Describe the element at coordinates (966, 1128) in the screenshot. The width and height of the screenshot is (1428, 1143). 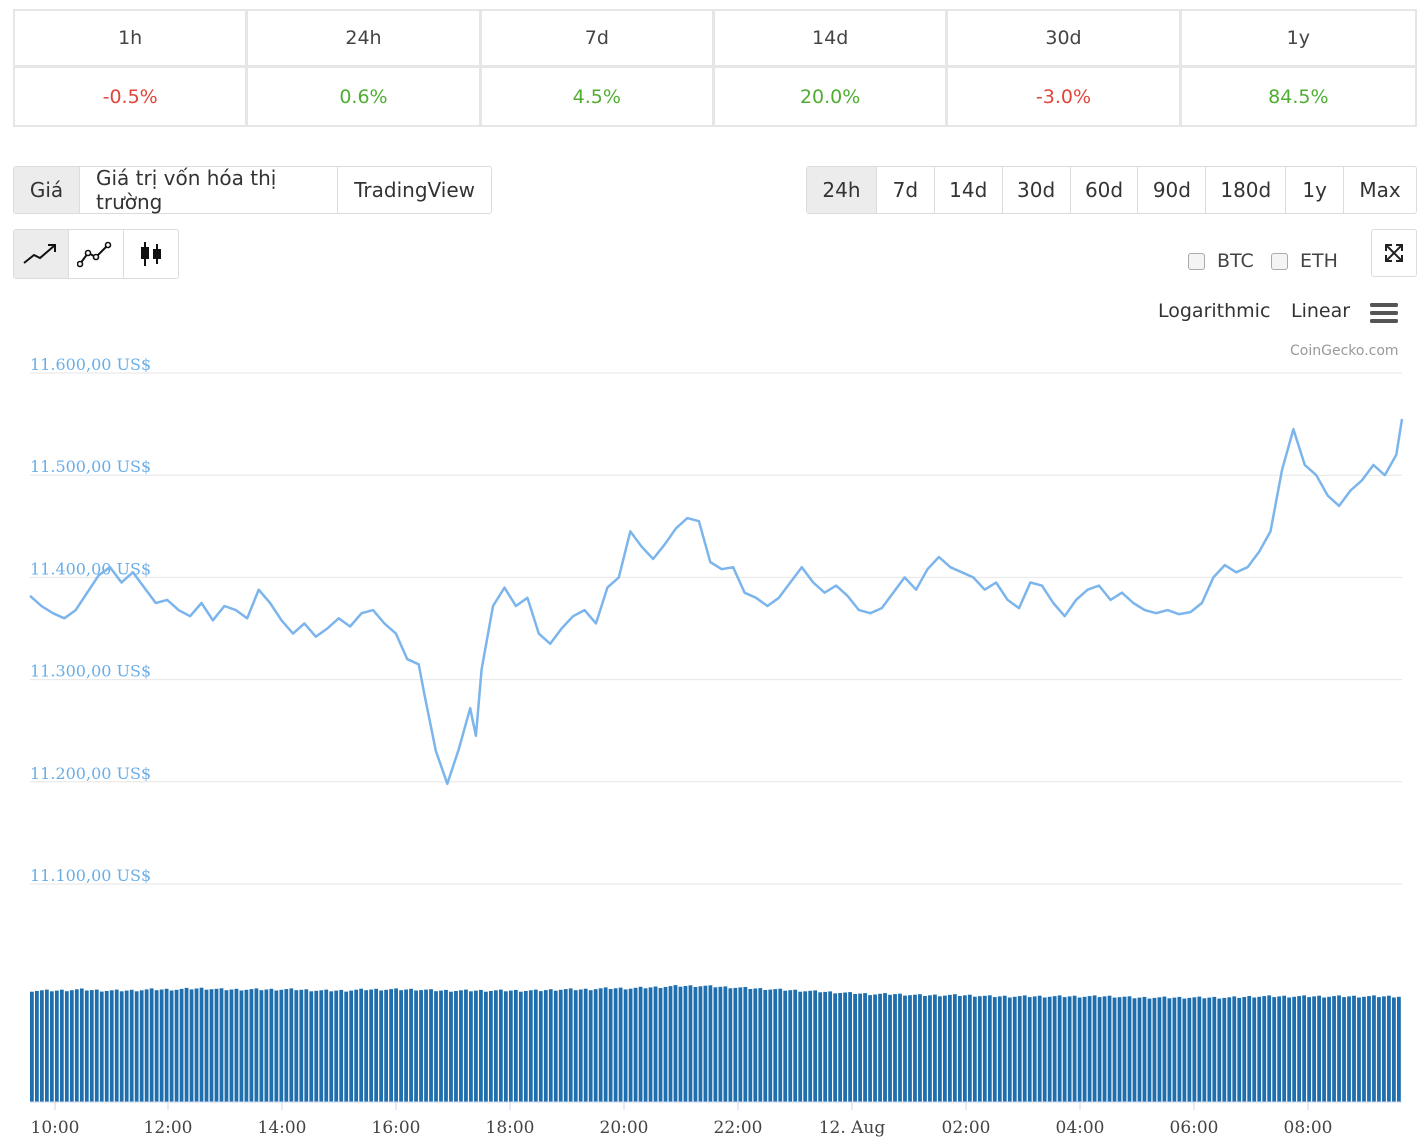
I see `x-tick-label: 02:00` at that location.